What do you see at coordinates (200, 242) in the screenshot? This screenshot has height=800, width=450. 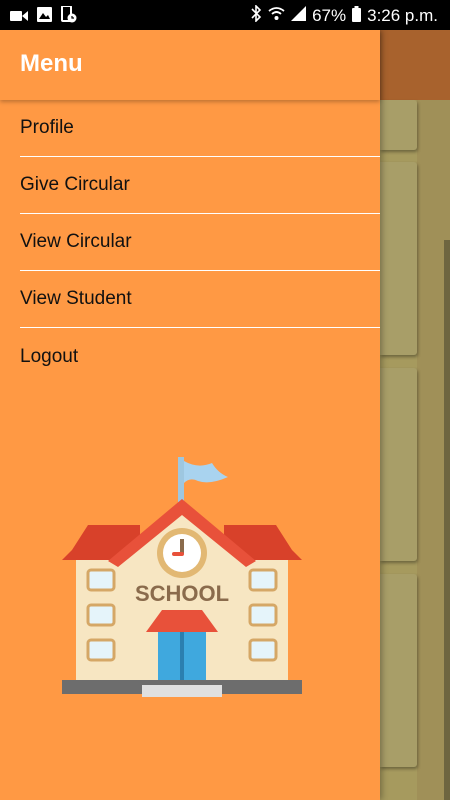 I see `menu-item-view-circular: View Circular` at bounding box center [200, 242].